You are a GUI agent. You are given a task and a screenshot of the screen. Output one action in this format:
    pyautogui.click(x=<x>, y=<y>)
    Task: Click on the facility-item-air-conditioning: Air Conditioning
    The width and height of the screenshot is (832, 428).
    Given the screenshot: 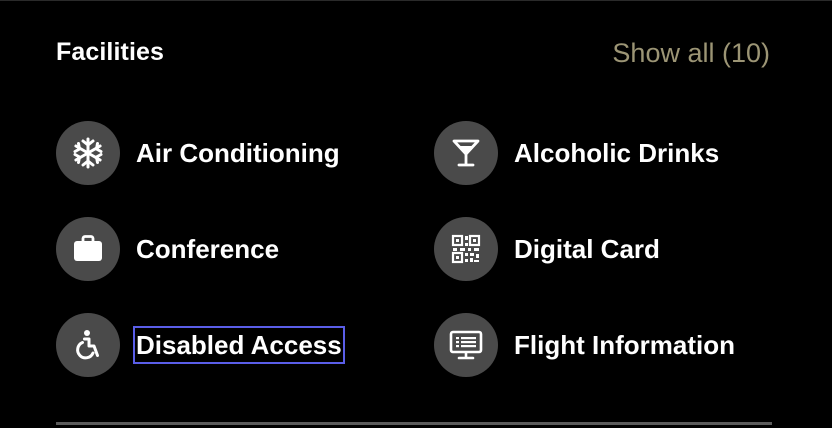 What is the action you would take?
    pyautogui.click(x=198, y=153)
    